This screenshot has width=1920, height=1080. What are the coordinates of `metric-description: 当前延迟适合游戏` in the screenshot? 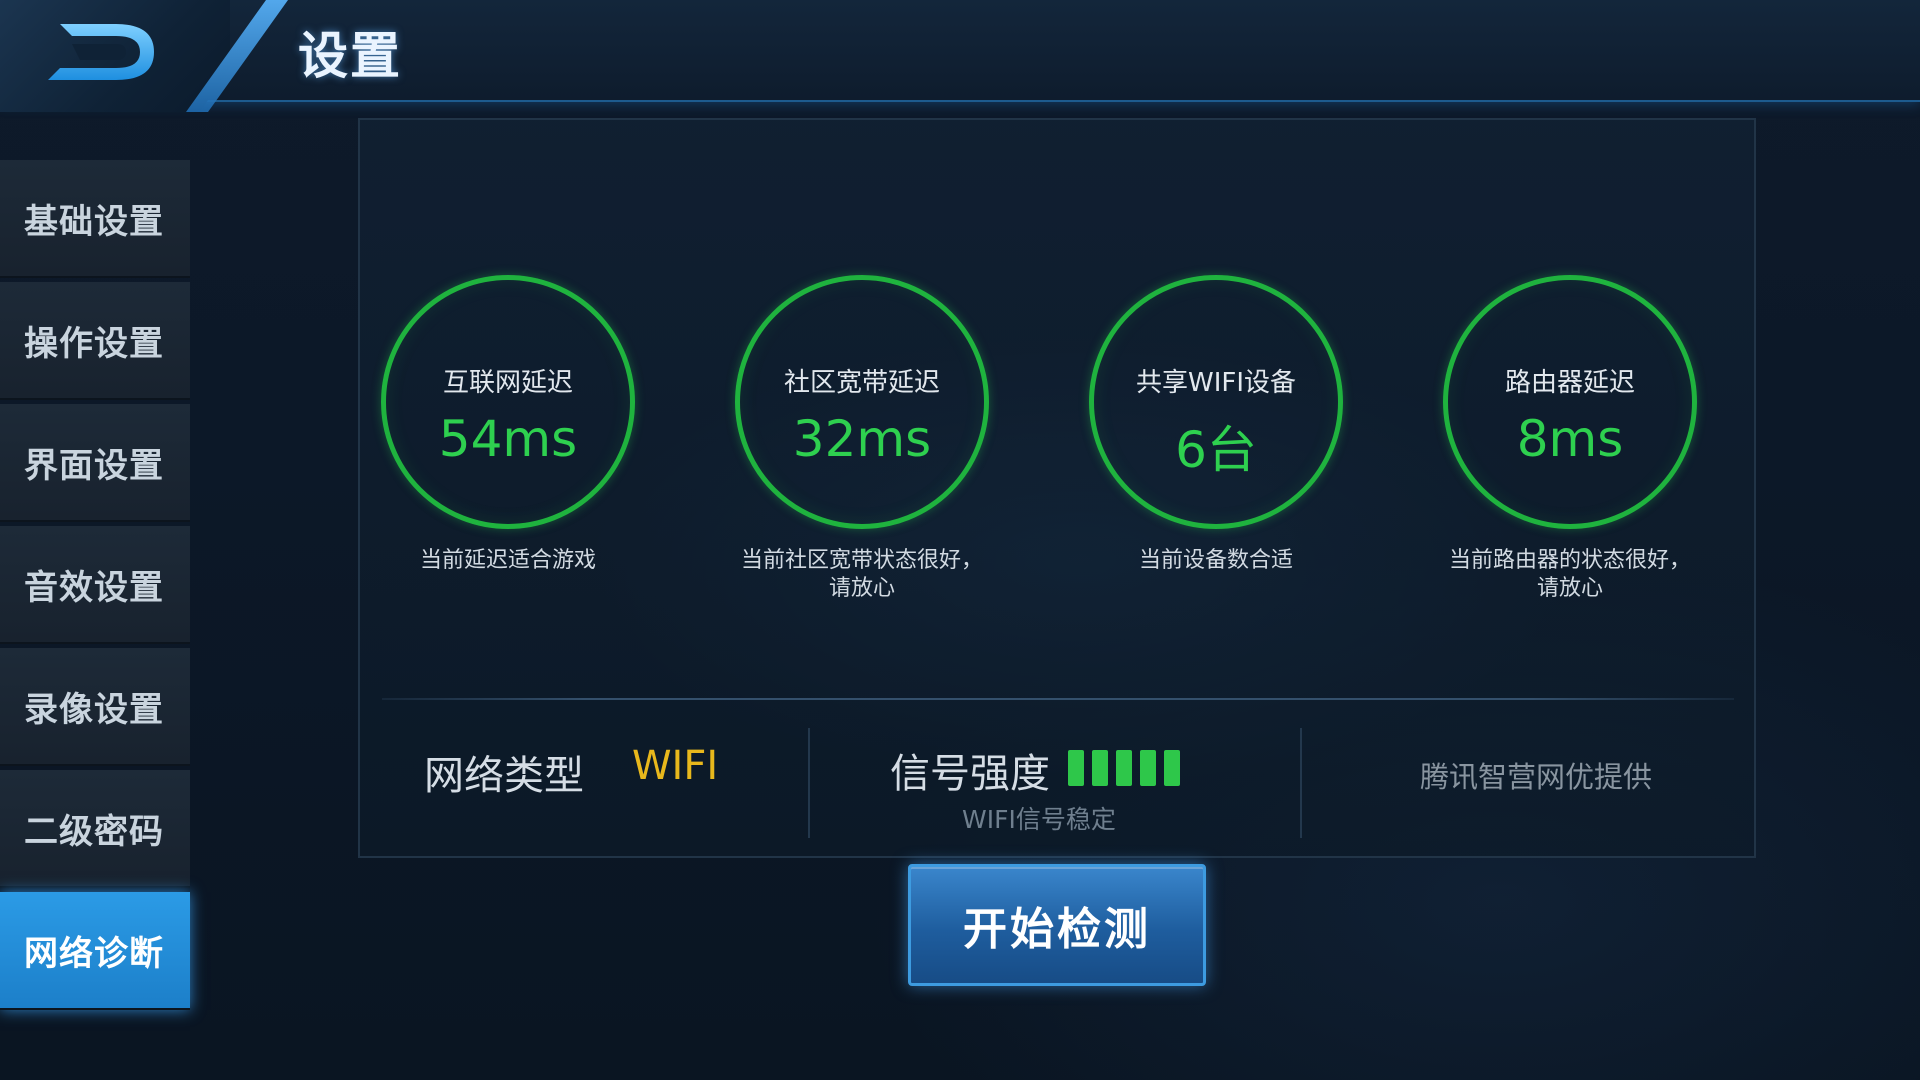 It's located at (508, 561).